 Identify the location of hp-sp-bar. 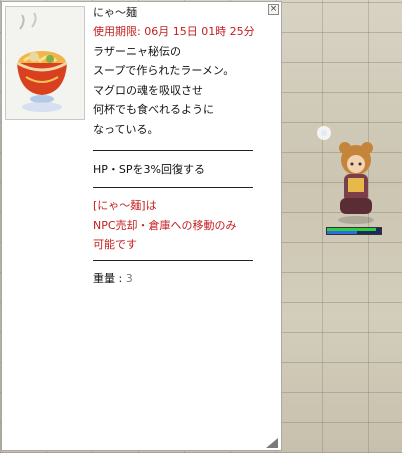
(354, 231).